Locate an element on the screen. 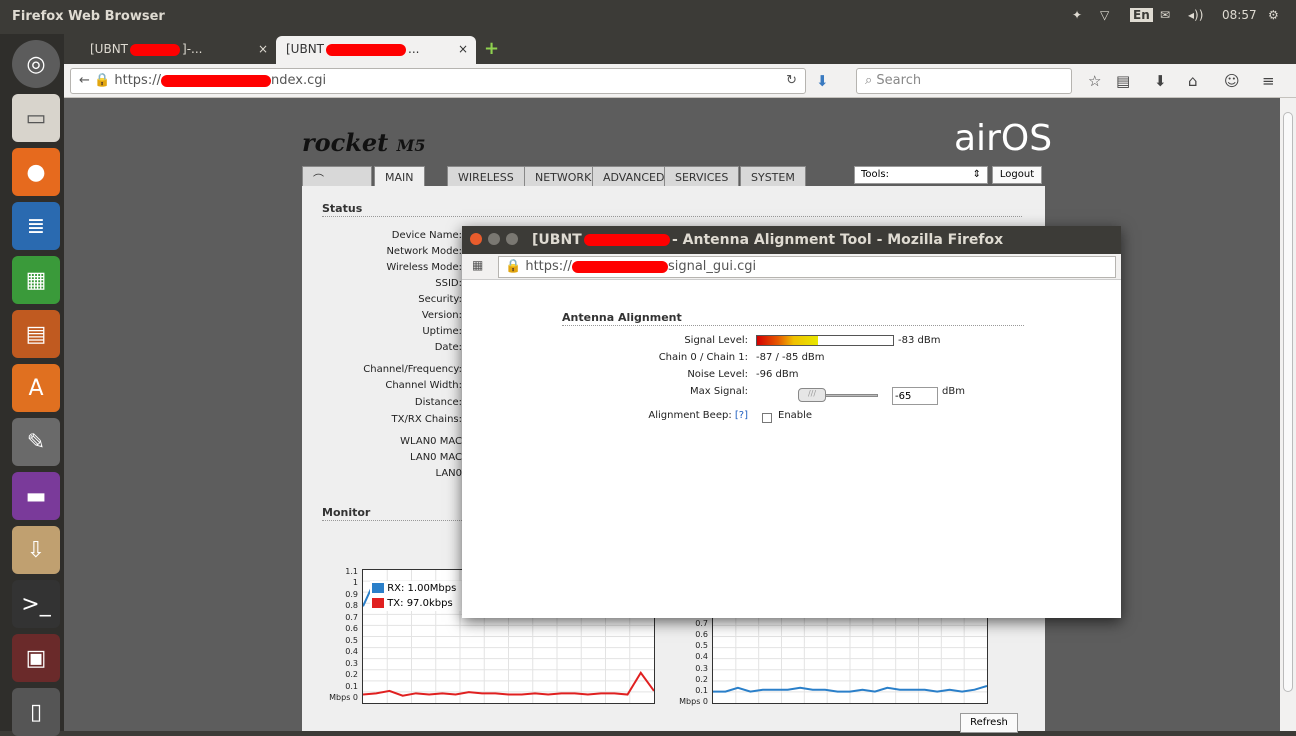 Image resolution: width=1296 pixels, height=736 pixels. addon-icon: ⬇ is located at coordinates (822, 81).